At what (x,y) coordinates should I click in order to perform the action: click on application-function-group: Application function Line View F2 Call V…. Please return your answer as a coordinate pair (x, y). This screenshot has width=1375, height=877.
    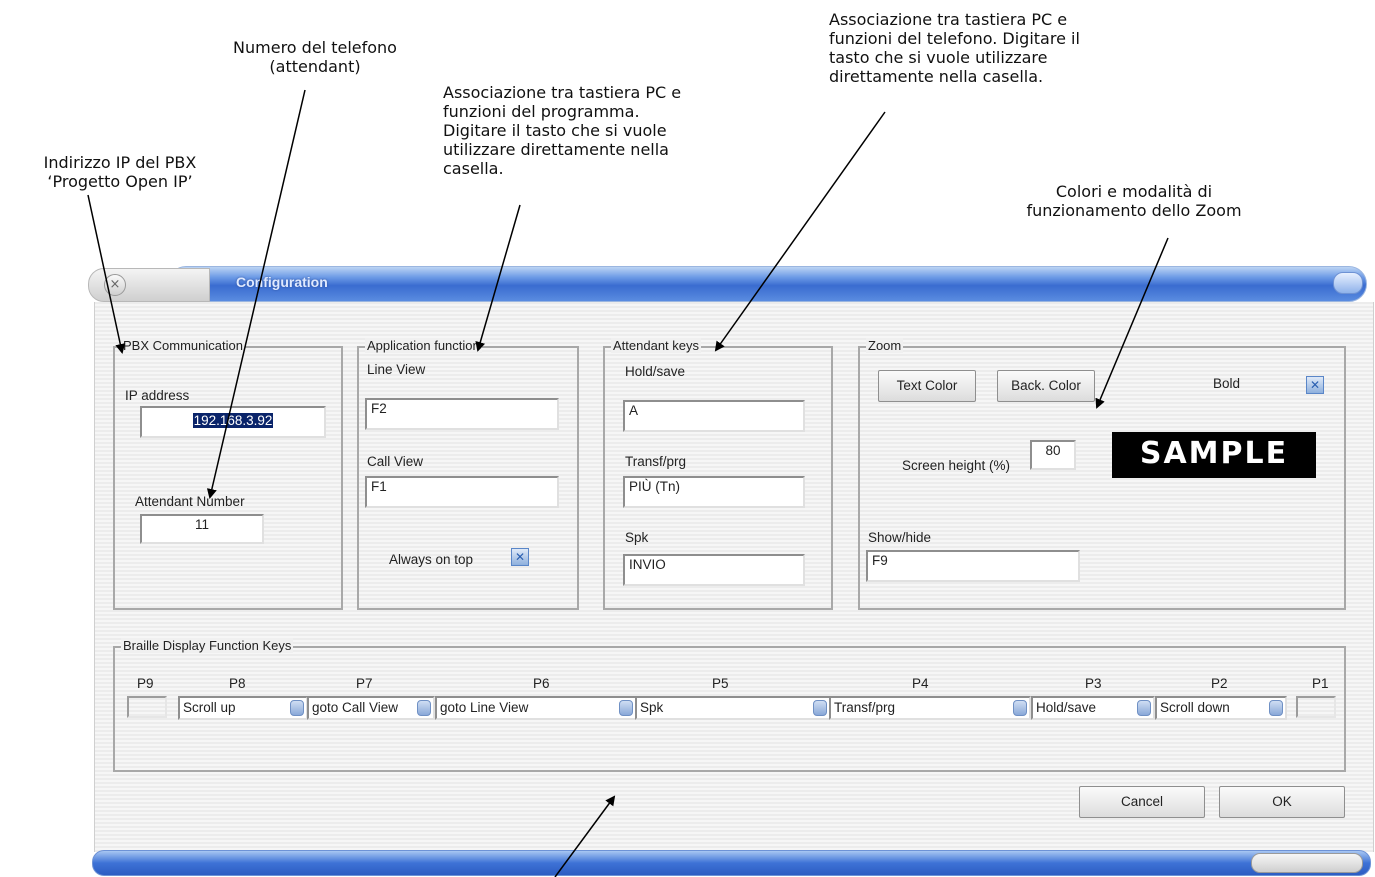
    Looking at the image, I should click on (468, 474).